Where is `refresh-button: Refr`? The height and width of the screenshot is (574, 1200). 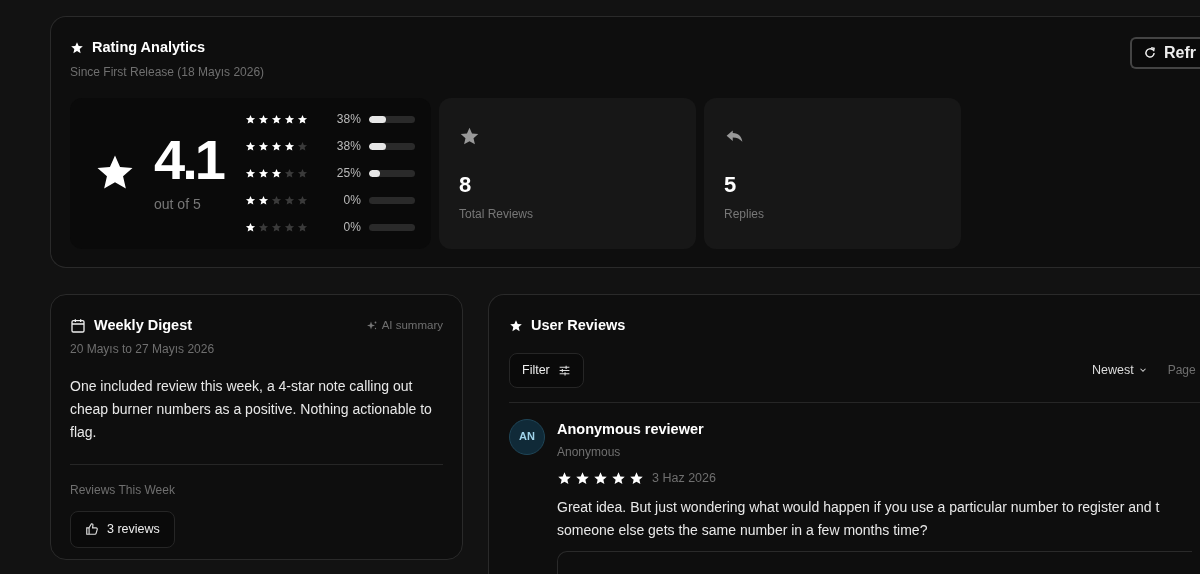
refresh-button: Refr is located at coordinates (1165, 53).